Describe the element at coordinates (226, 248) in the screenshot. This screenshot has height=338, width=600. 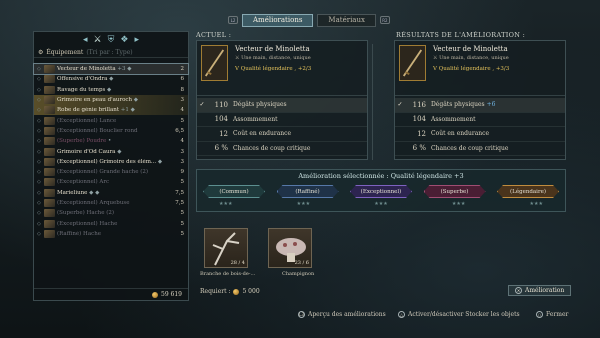
I see `material-slot: 28 / 4` at that location.